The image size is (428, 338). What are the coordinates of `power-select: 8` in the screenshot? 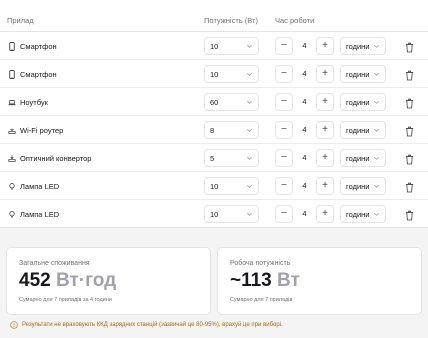 It's located at (231, 130).